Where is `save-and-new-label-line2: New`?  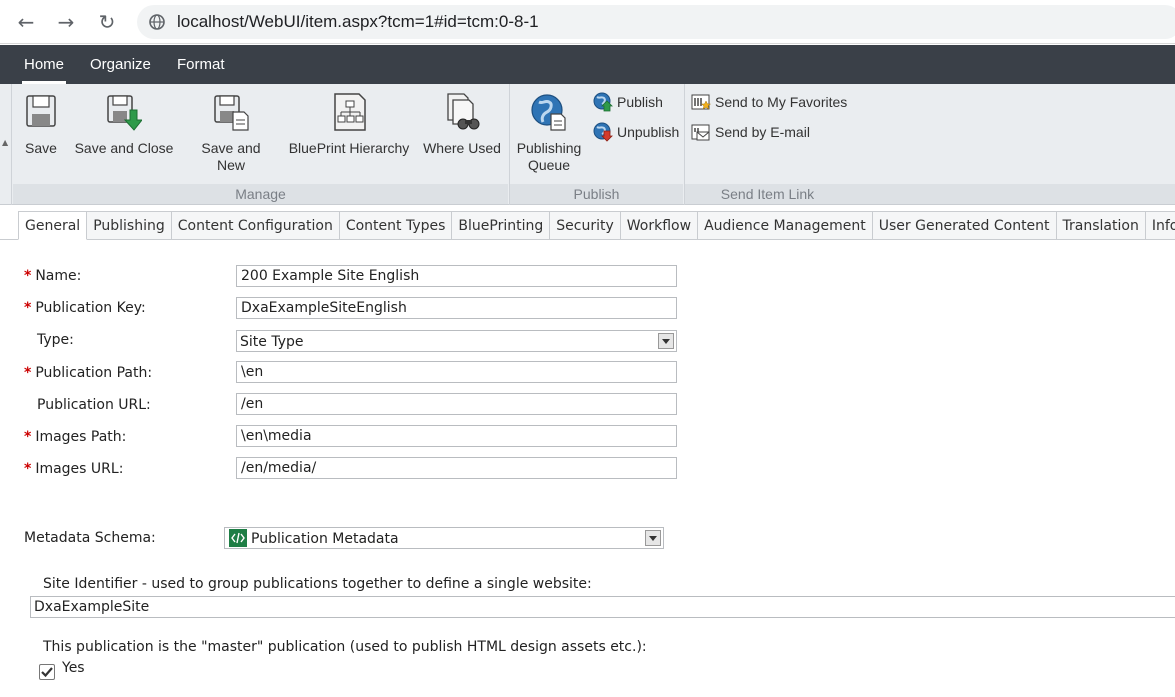
save-and-new-label-line2: New is located at coordinates (230, 165).